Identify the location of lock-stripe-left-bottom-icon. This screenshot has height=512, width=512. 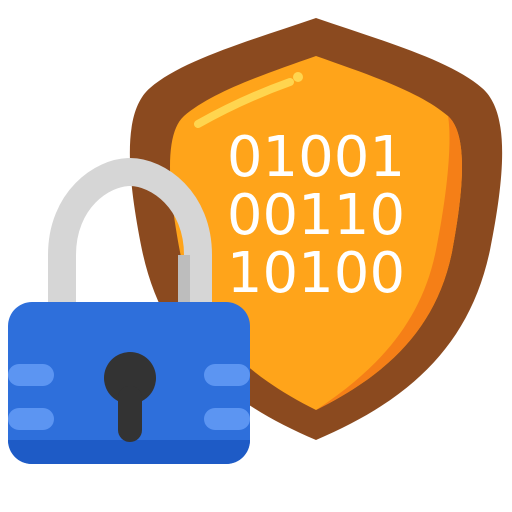
(31, 419).